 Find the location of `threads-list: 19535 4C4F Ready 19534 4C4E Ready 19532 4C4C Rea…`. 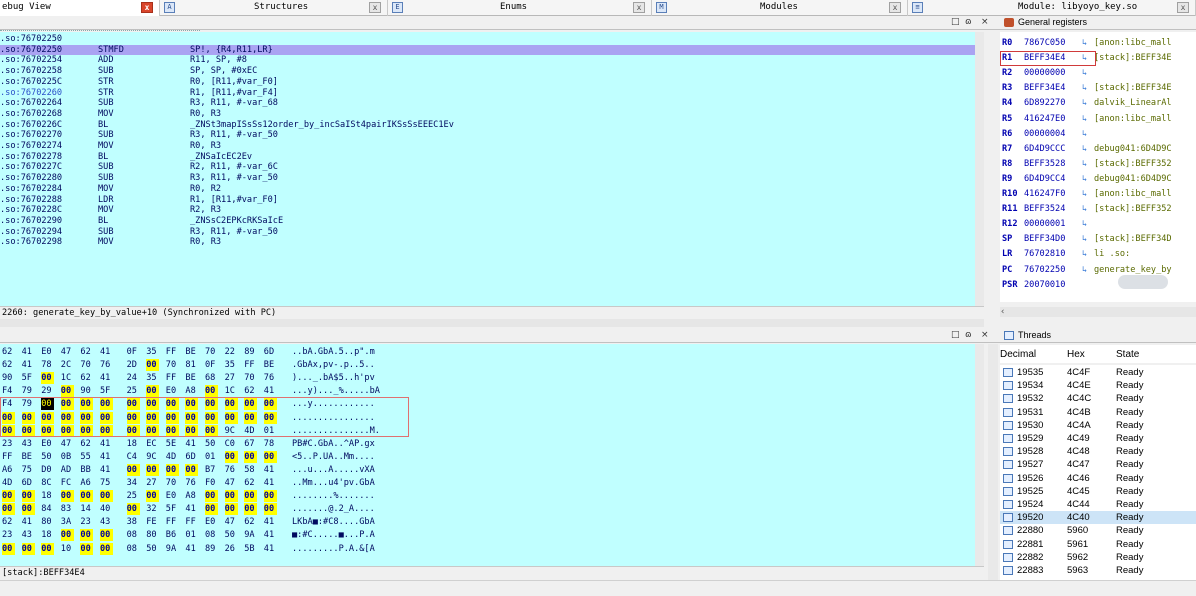

threads-list: 19535 4C4F Ready 19534 4C4E Ready 19532 4C4C Rea… is located at coordinates (1098, 472).